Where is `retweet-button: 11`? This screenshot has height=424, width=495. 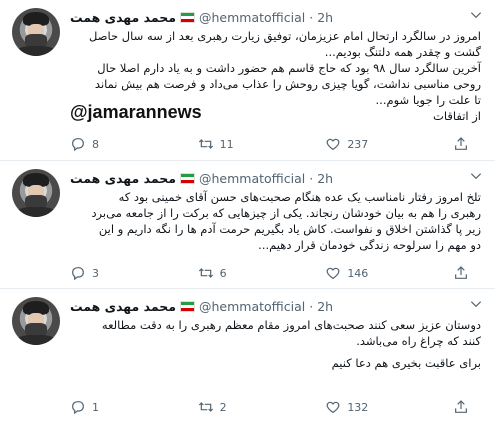
retweet-button: 11 is located at coordinates (223, 144).